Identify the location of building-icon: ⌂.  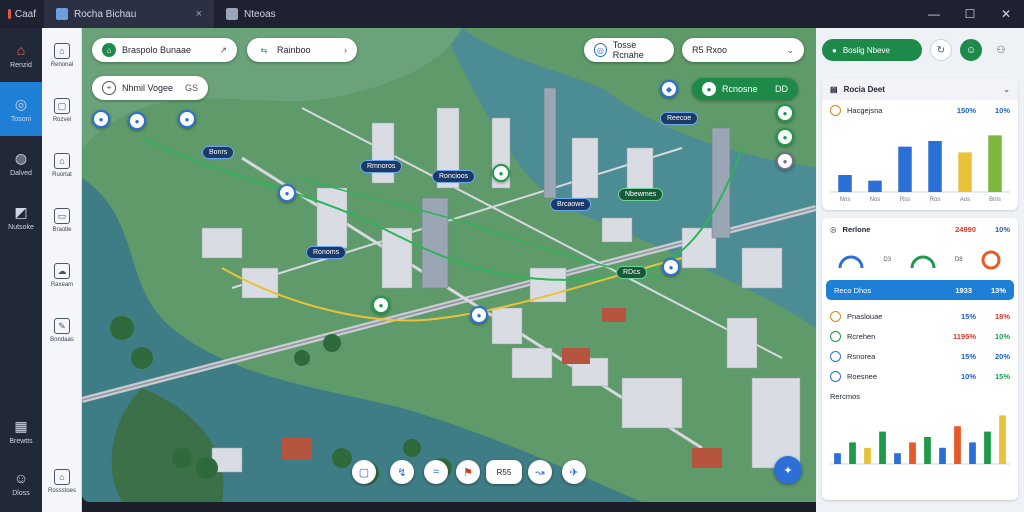
(62, 51).